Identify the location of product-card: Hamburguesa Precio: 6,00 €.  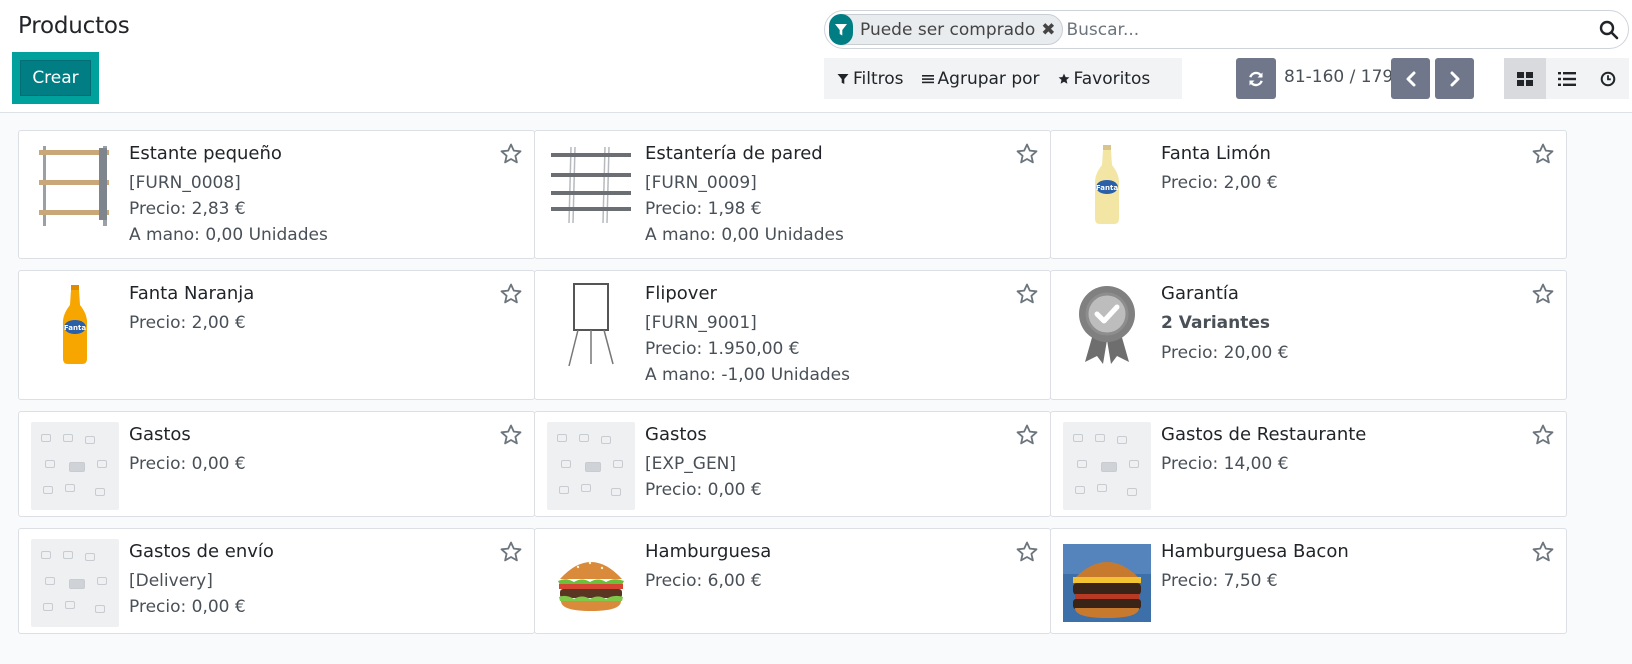
(792, 581).